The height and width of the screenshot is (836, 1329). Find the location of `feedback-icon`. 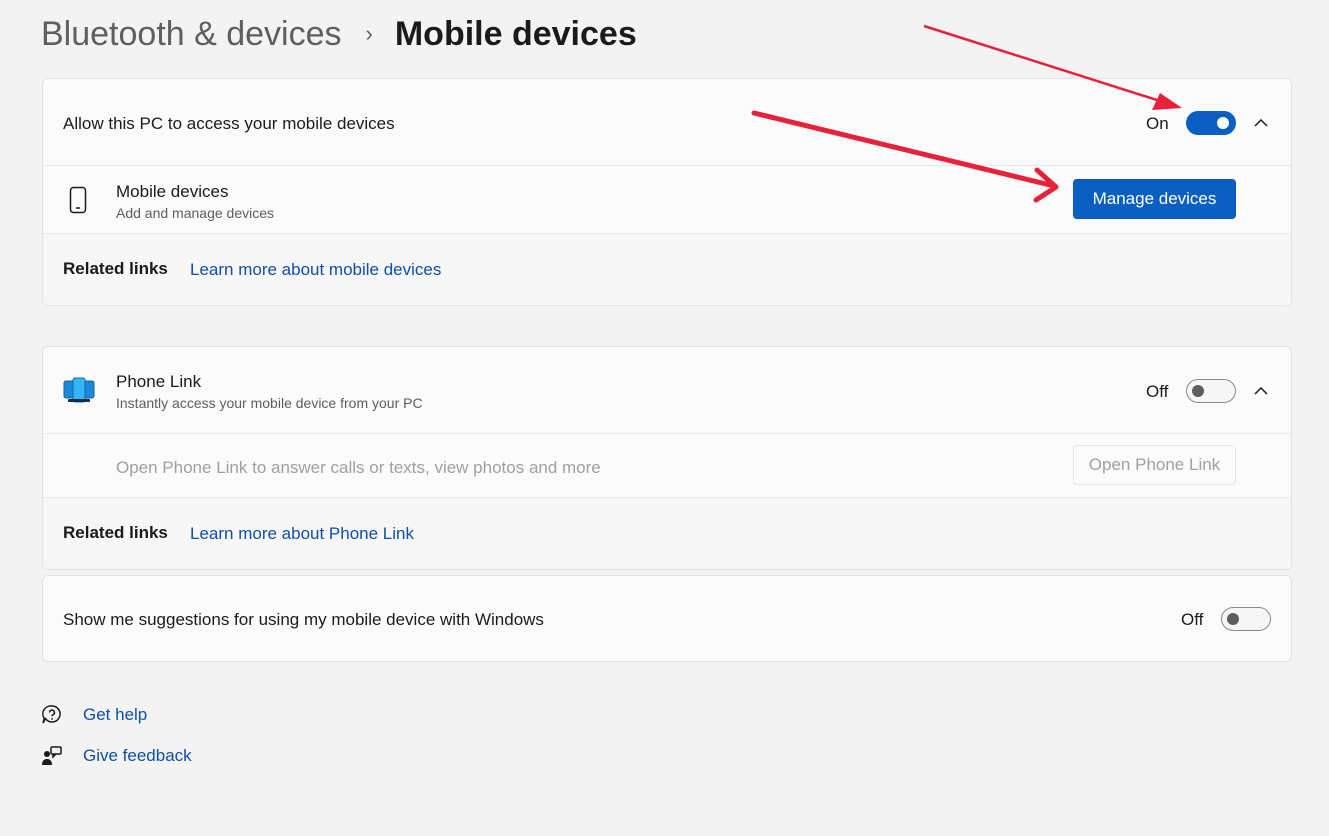

feedback-icon is located at coordinates (52, 755).